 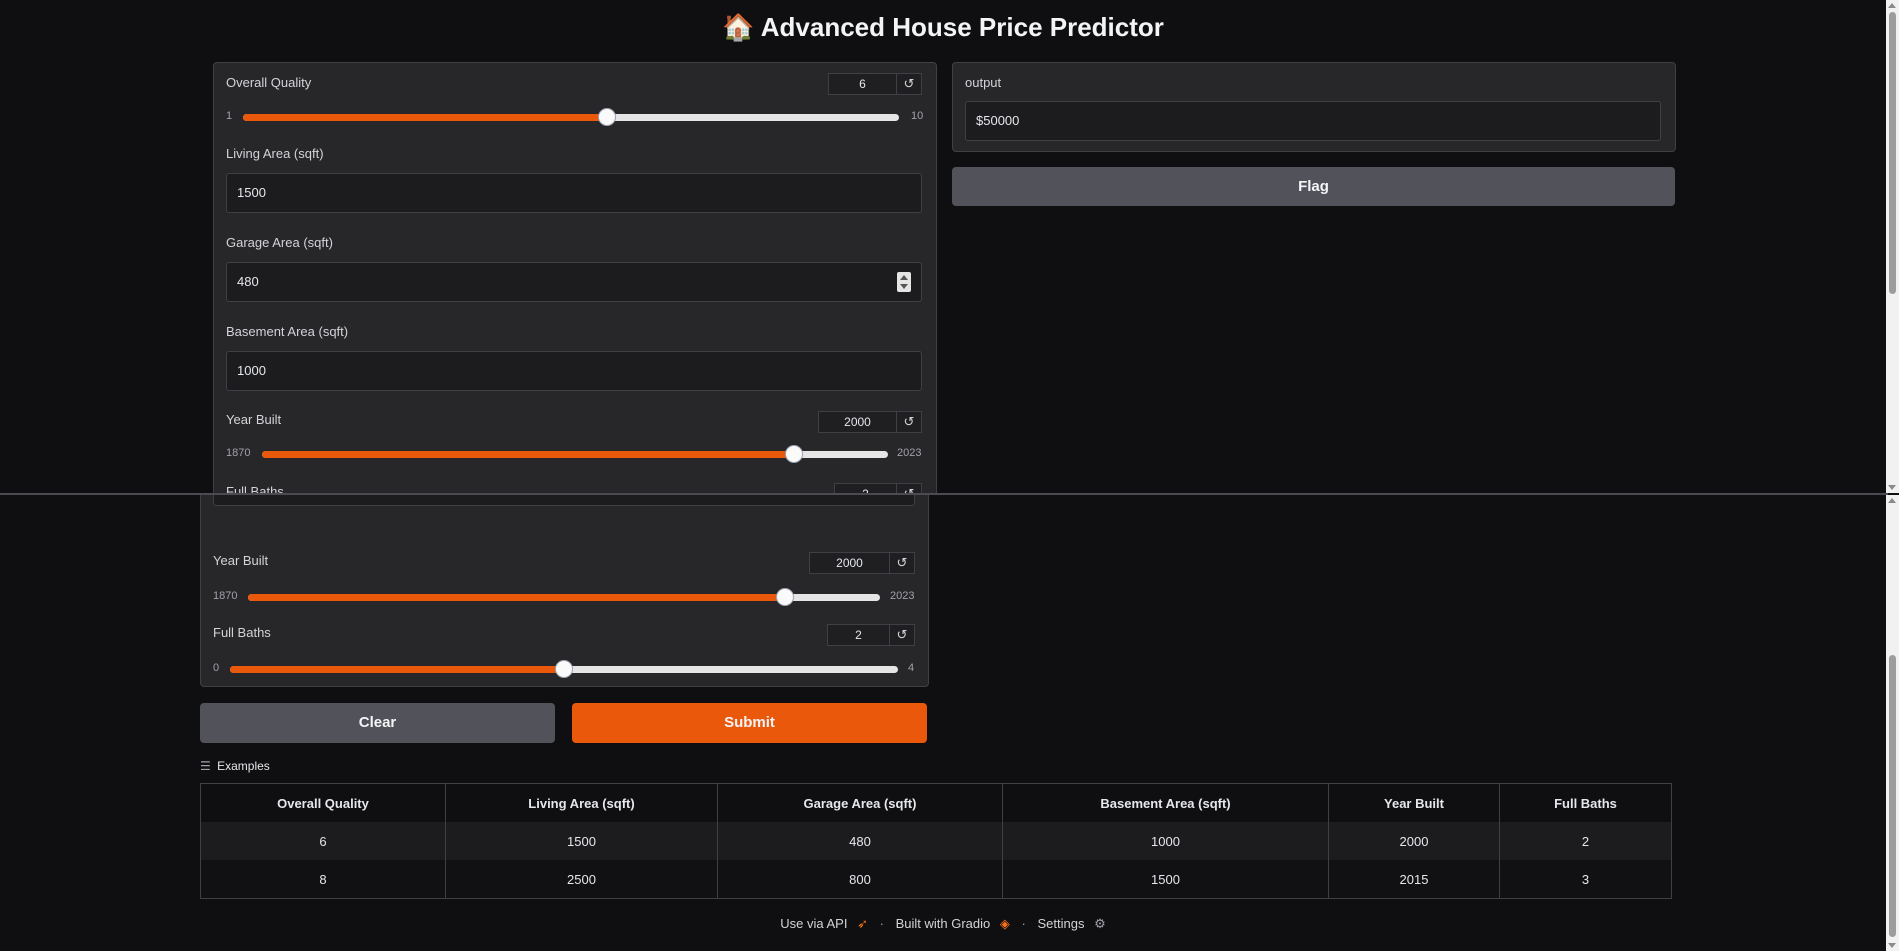 I want to click on full-baths-slider, so click(x=564, y=669).